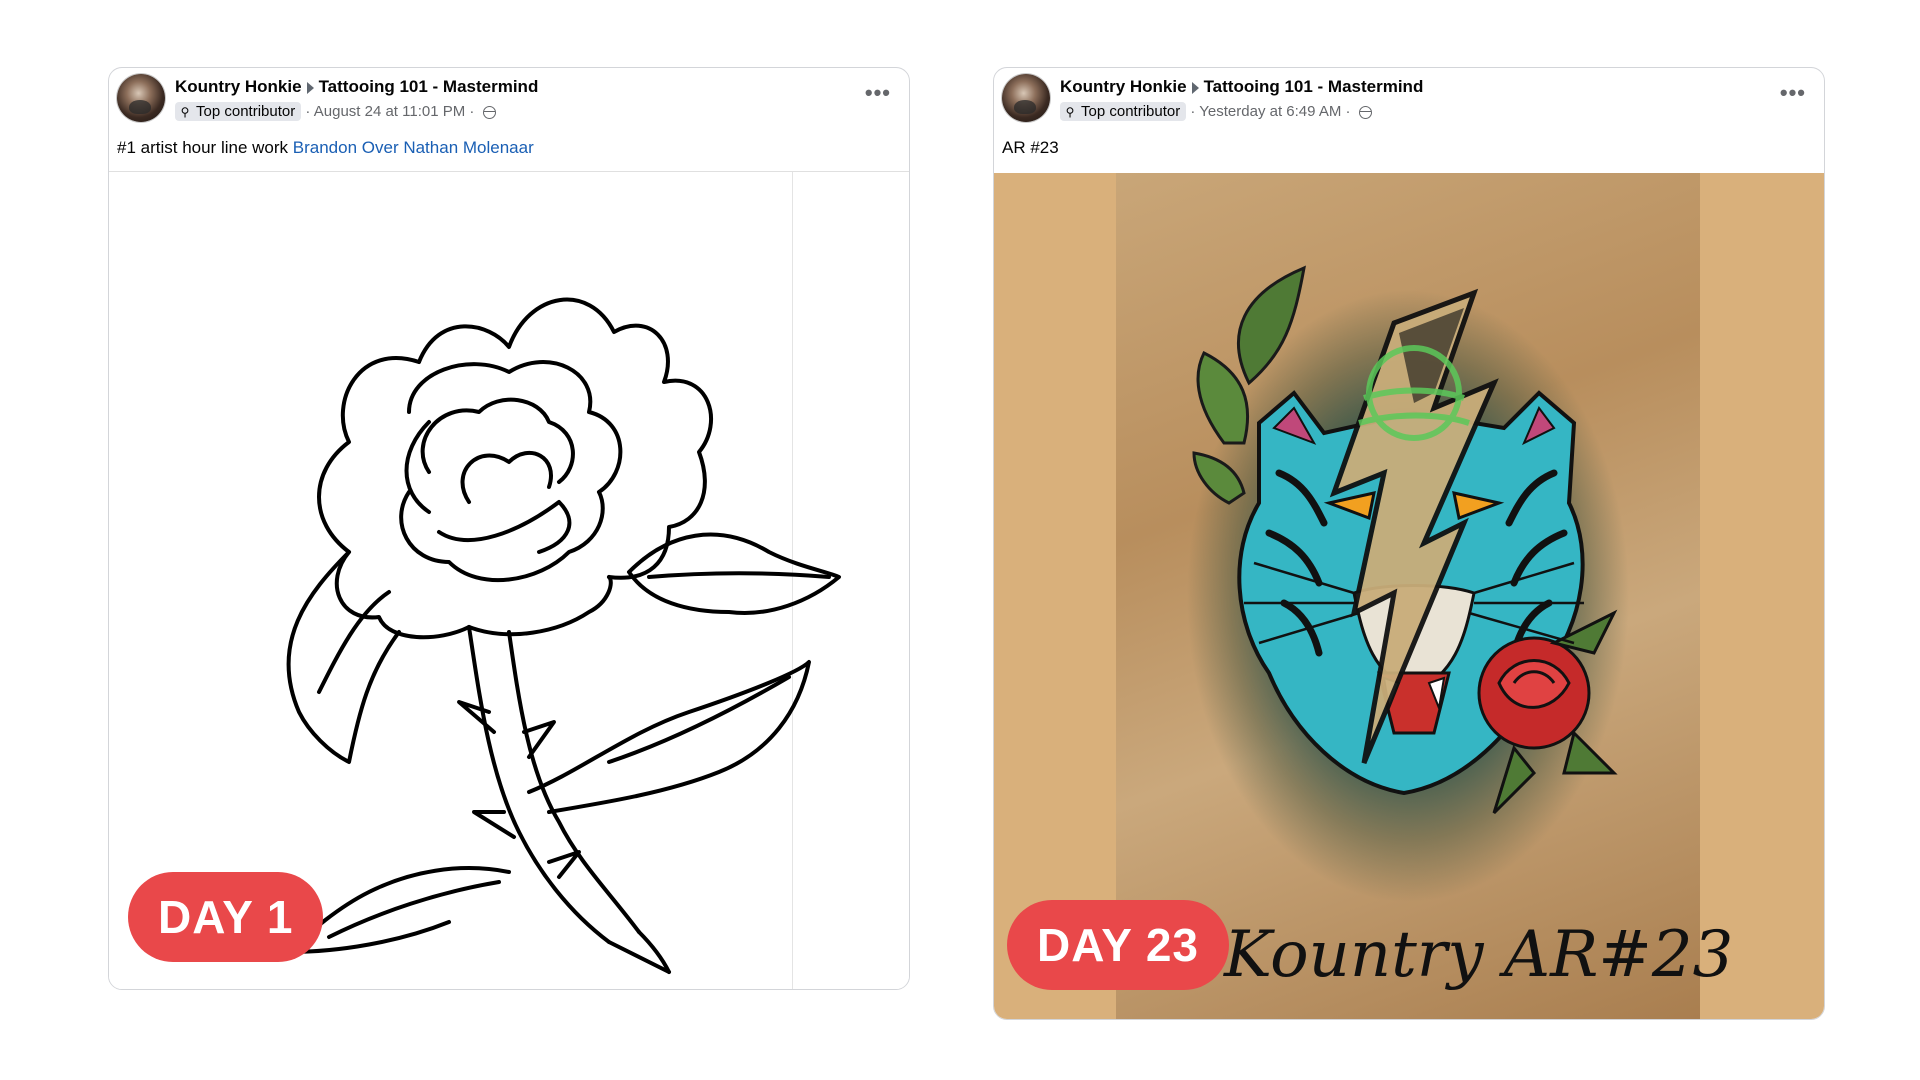 The height and width of the screenshot is (1080, 1920). What do you see at coordinates (203, 147) in the screenshot?
I see `post-body: #1 artist hour line work` at bounding box center [203, 147].